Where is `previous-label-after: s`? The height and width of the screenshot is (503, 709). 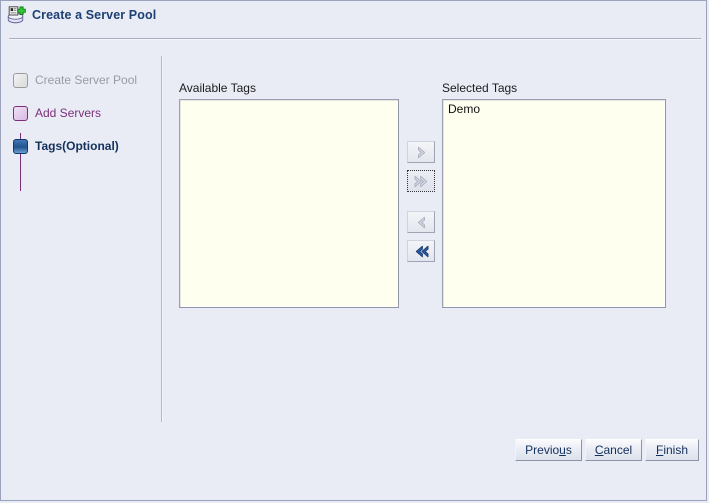 previous-label-after: s is located at coordinates (568, 450).